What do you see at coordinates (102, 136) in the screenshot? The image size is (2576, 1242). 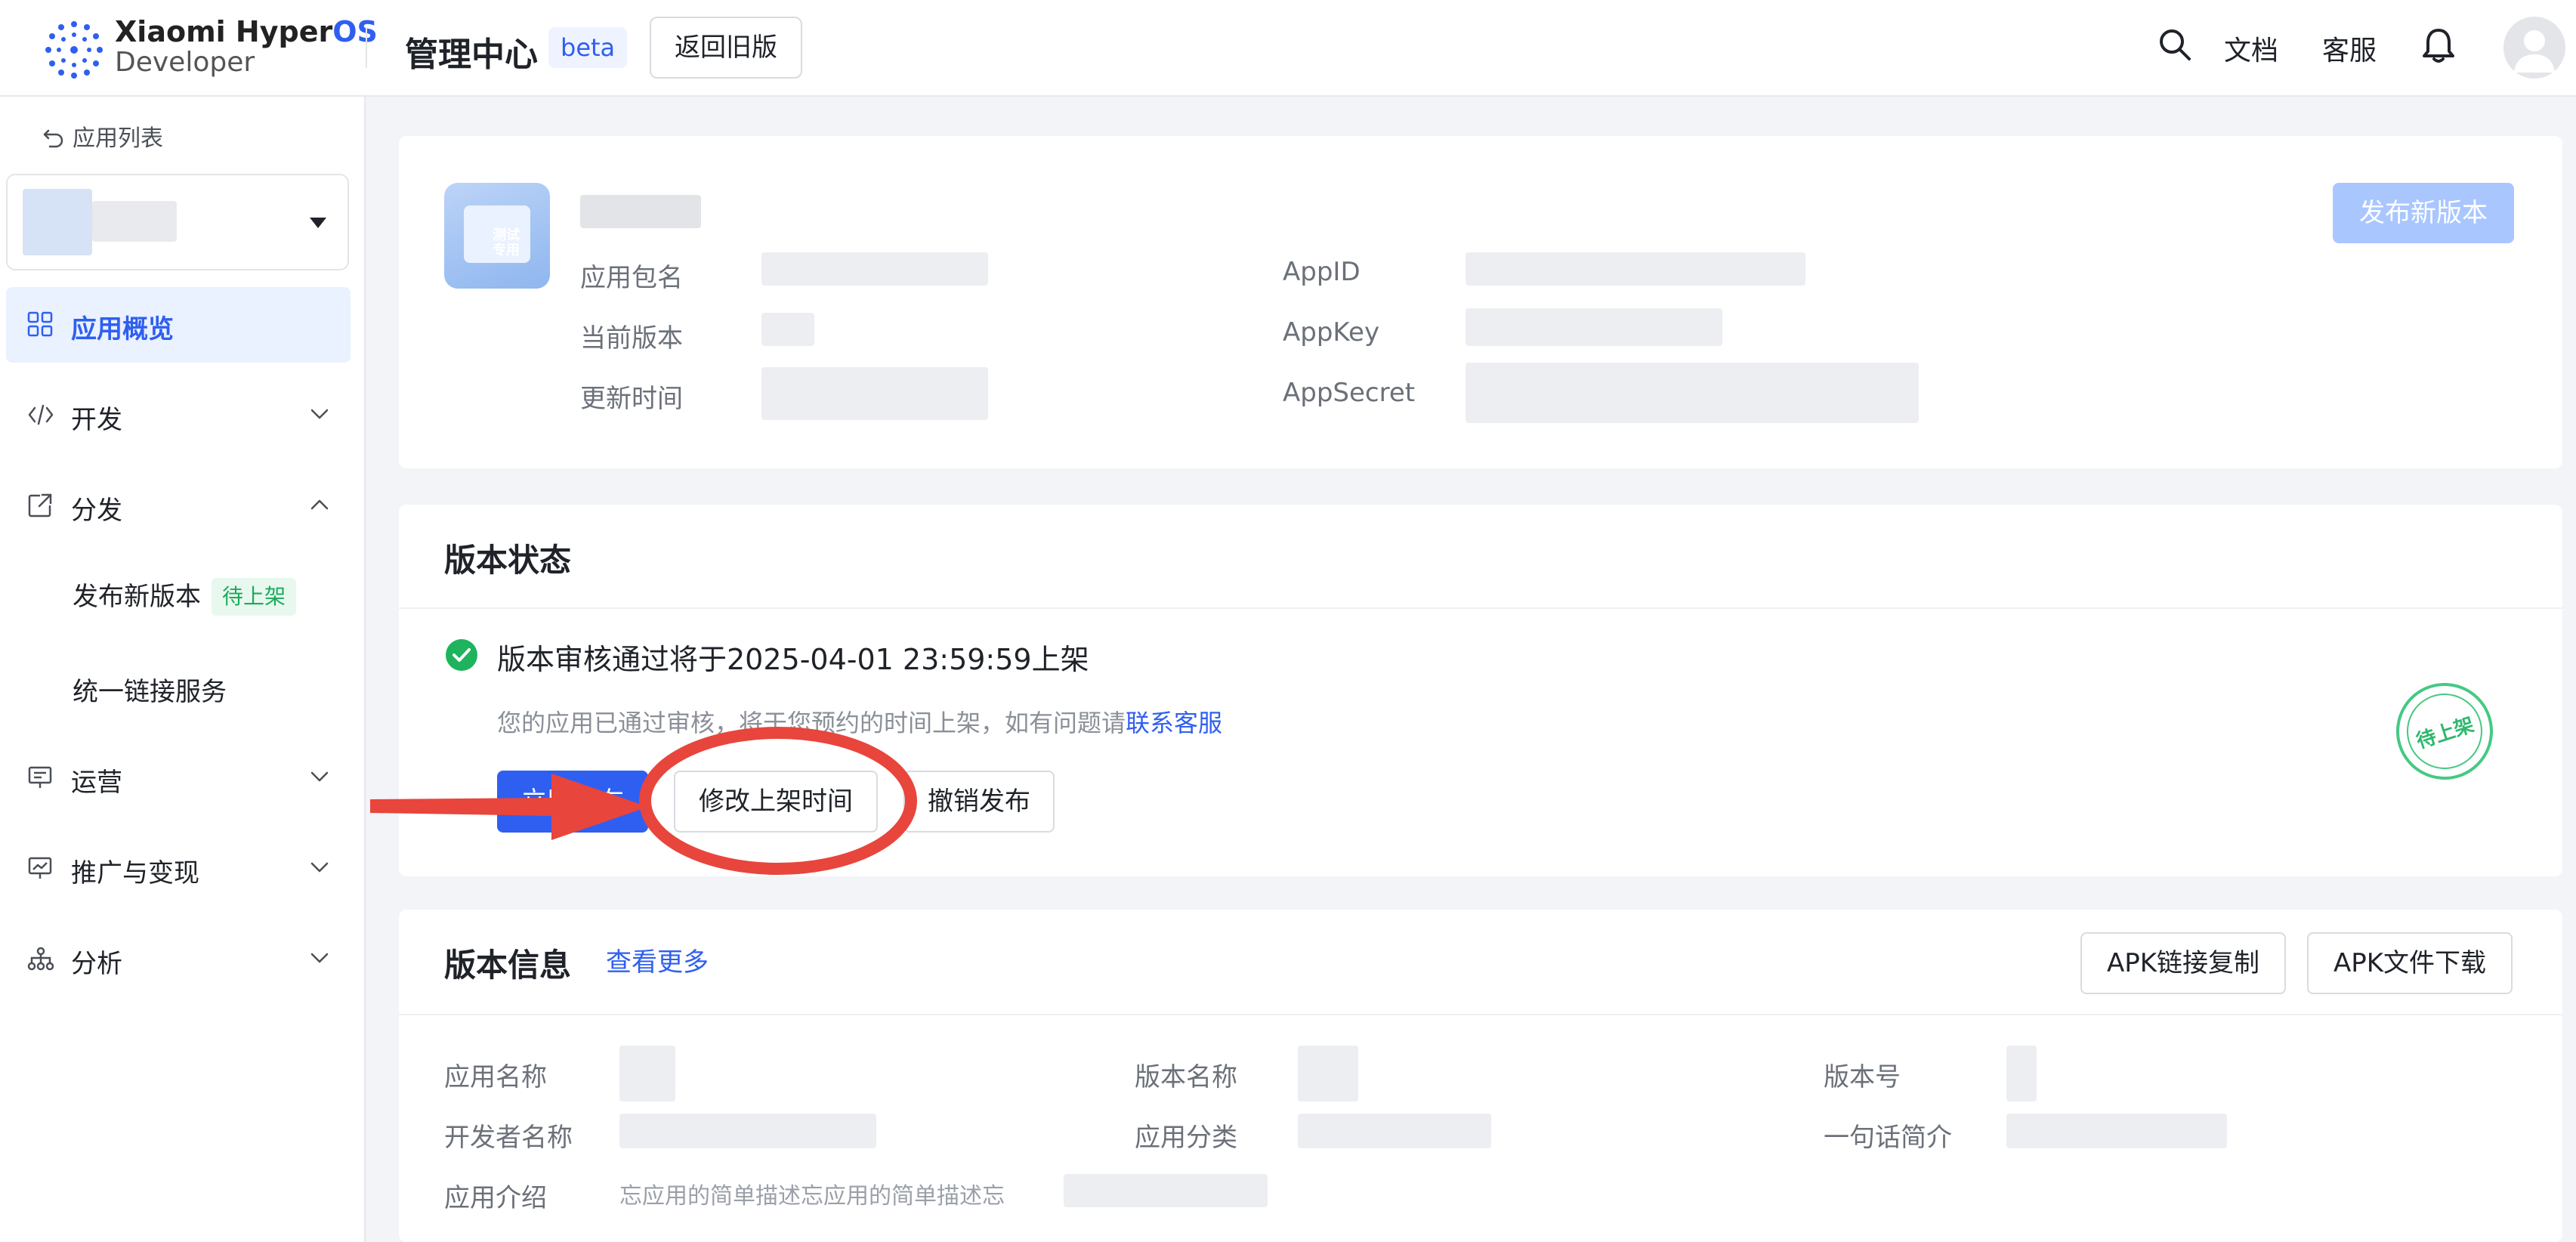 I see `back-to-app-list-link: 应用列表` at bounding box center [102, 136].